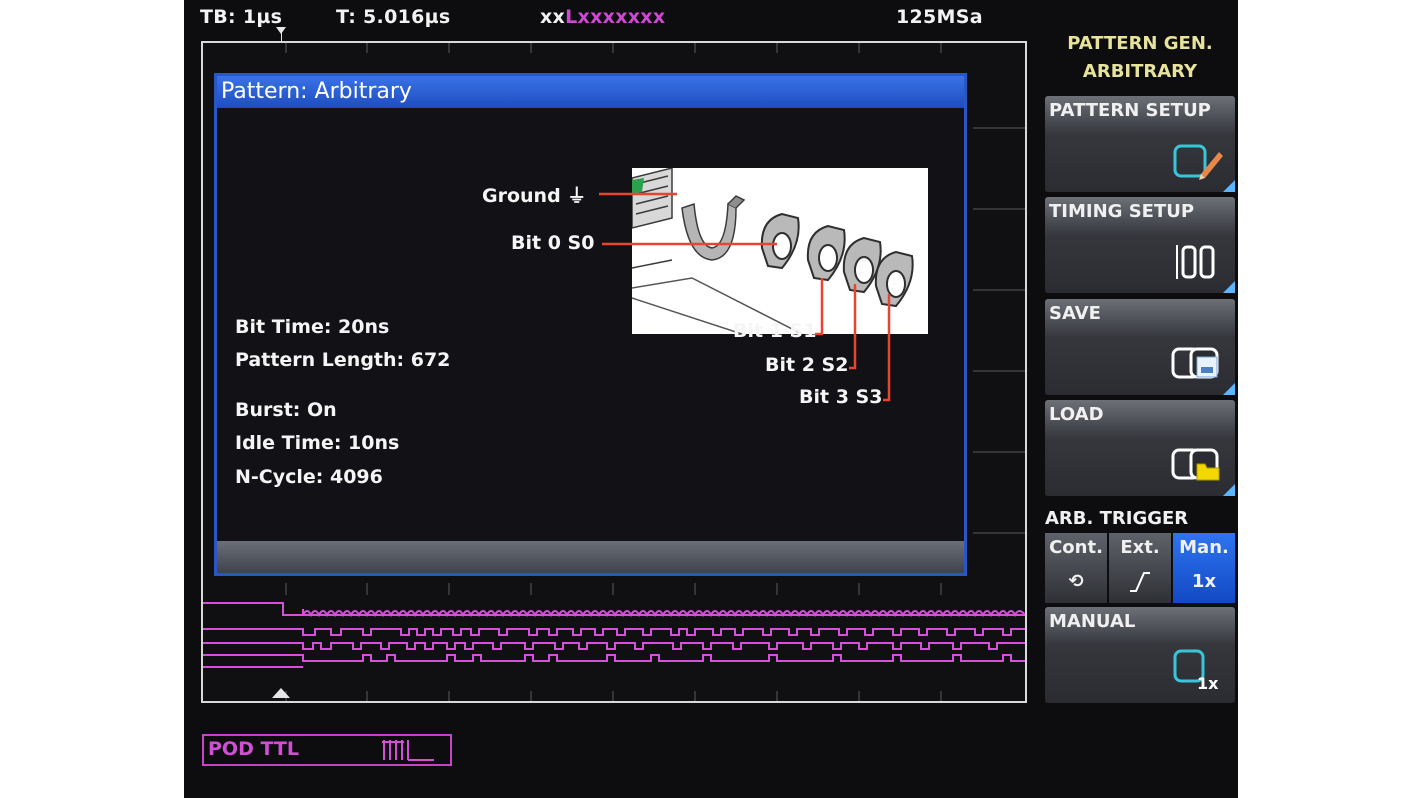 Image resolution: width=1420 pixels, height=798 pixels. What do you see at coordinates (534, 196) in the screenshot?
I see `ground-pin-label: Ground ⏚` at bounding box center [534, 196].